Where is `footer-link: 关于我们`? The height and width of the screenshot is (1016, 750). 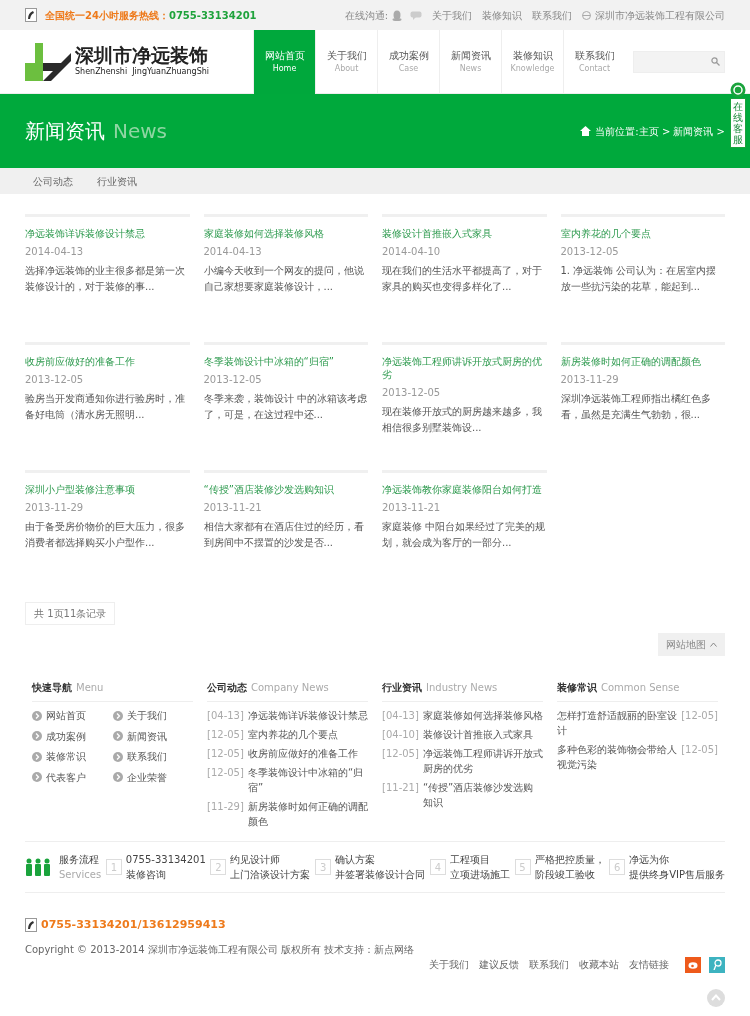
footer-link: 关于我们 is located at coordinates (449, 964).